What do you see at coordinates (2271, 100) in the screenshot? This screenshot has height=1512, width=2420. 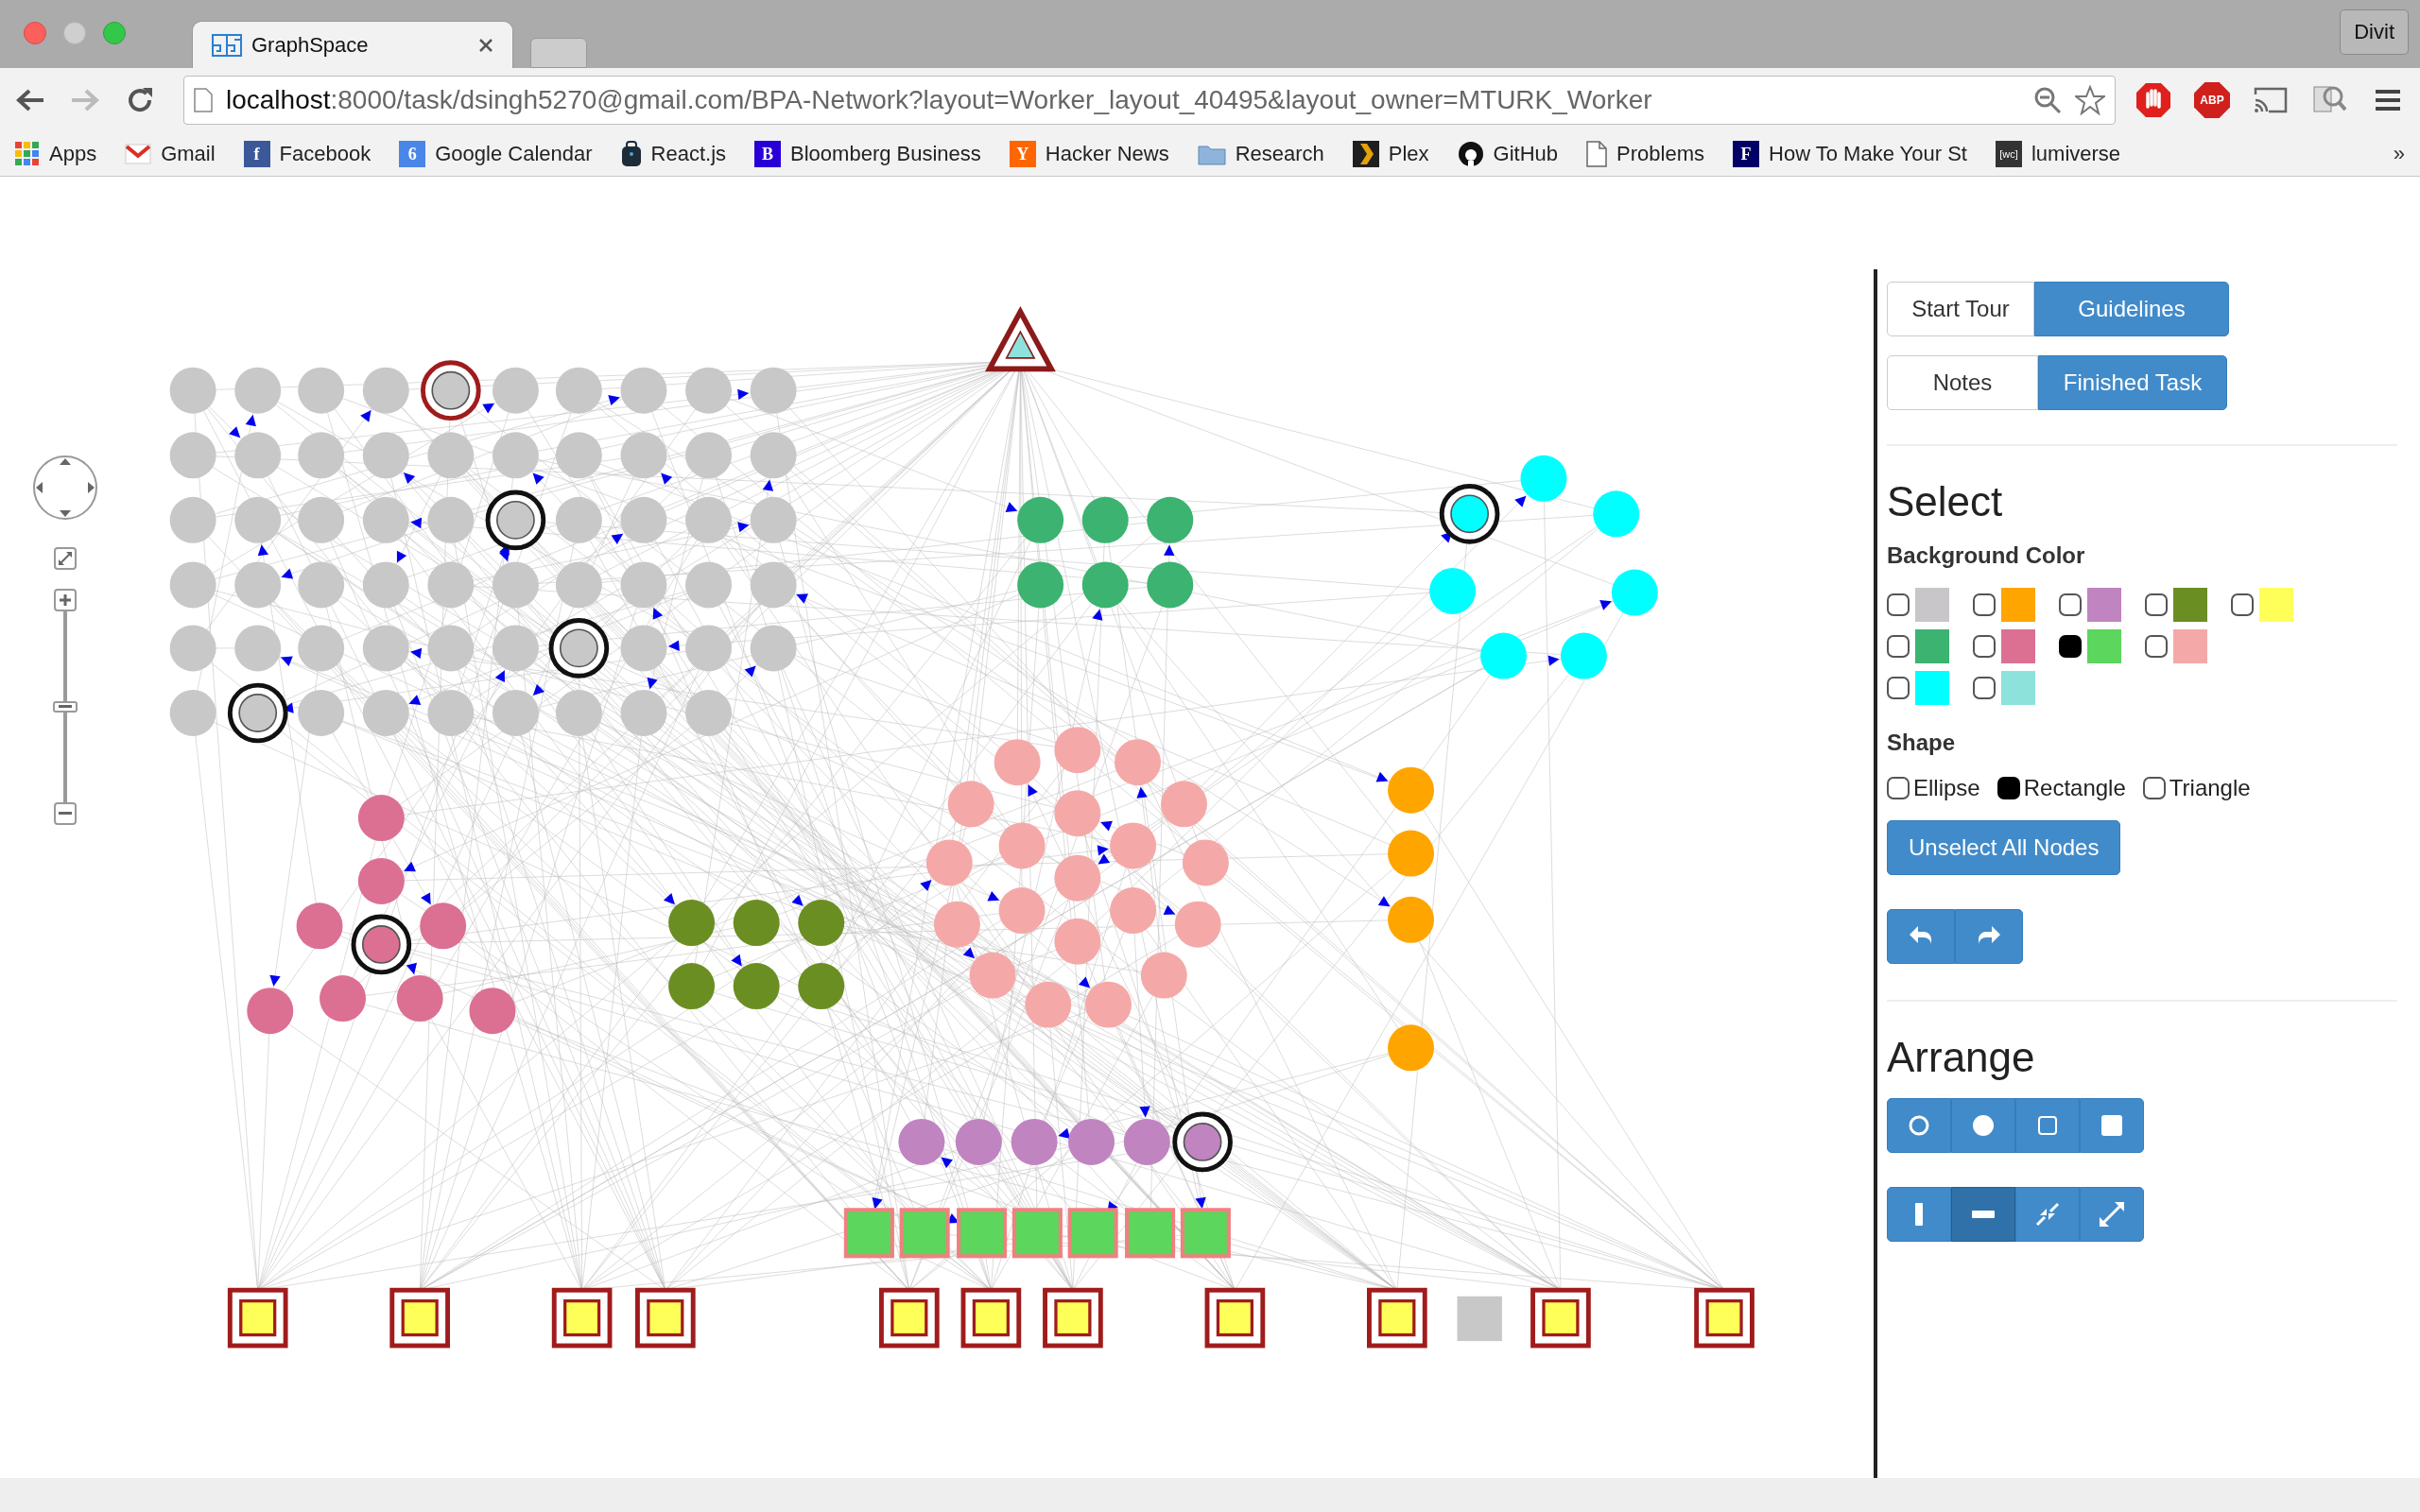 I see `cast-icon` at bounding box center [2271, 100].